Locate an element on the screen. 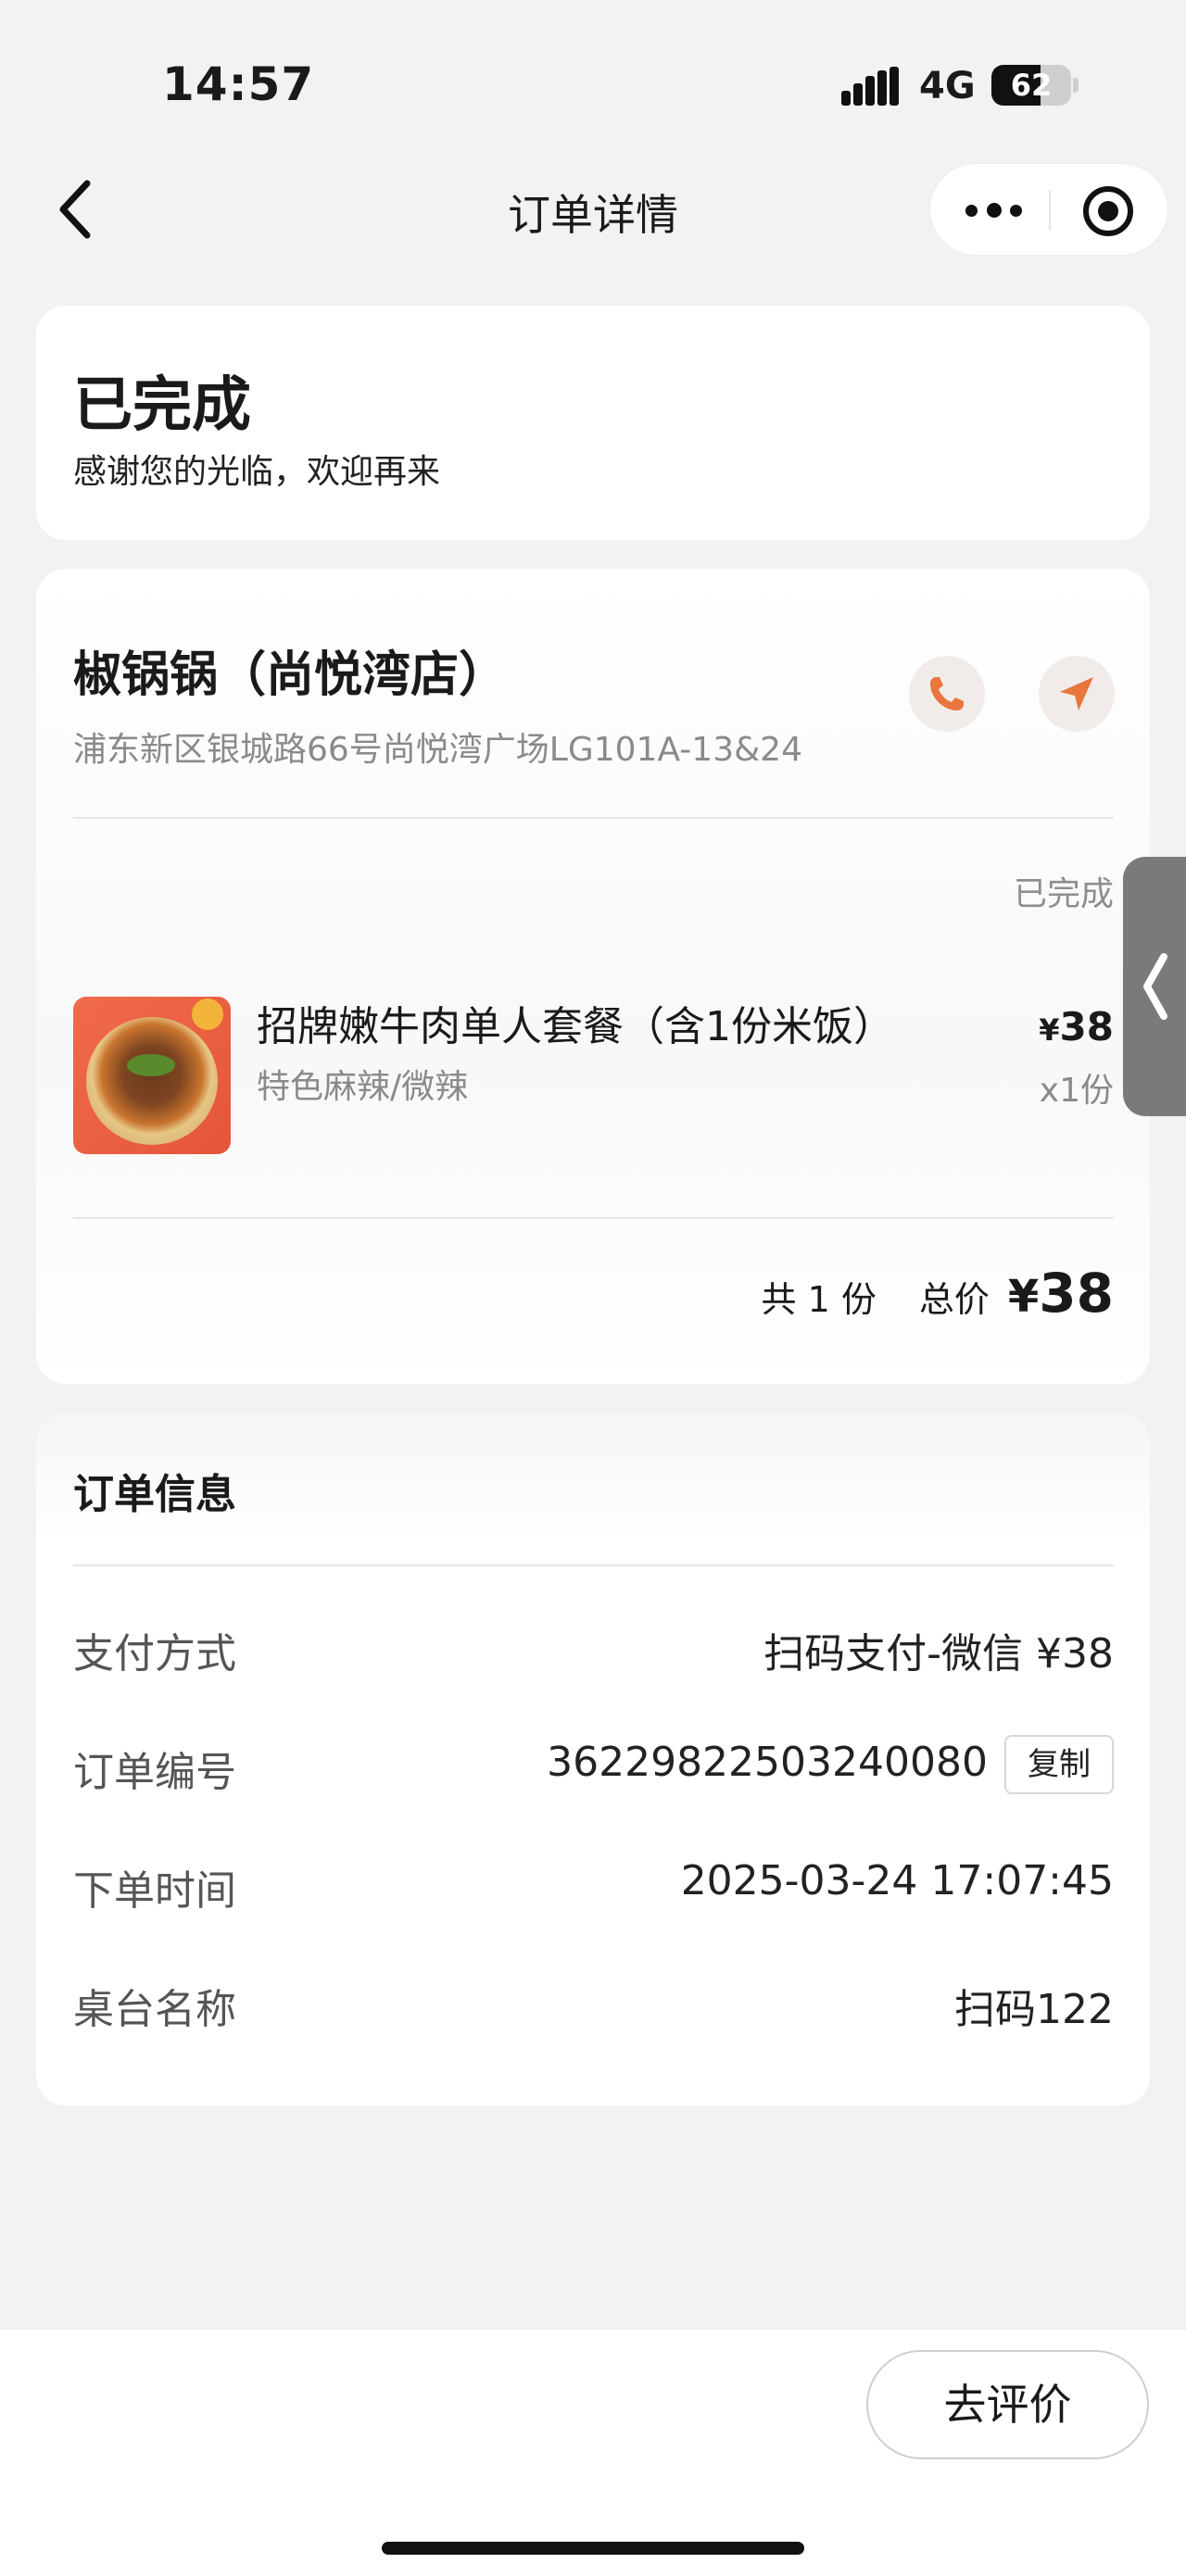 The width and height of the screenshot is (1186, 2576). copy-button: 复制 is located at coordinates (1059, 1764).